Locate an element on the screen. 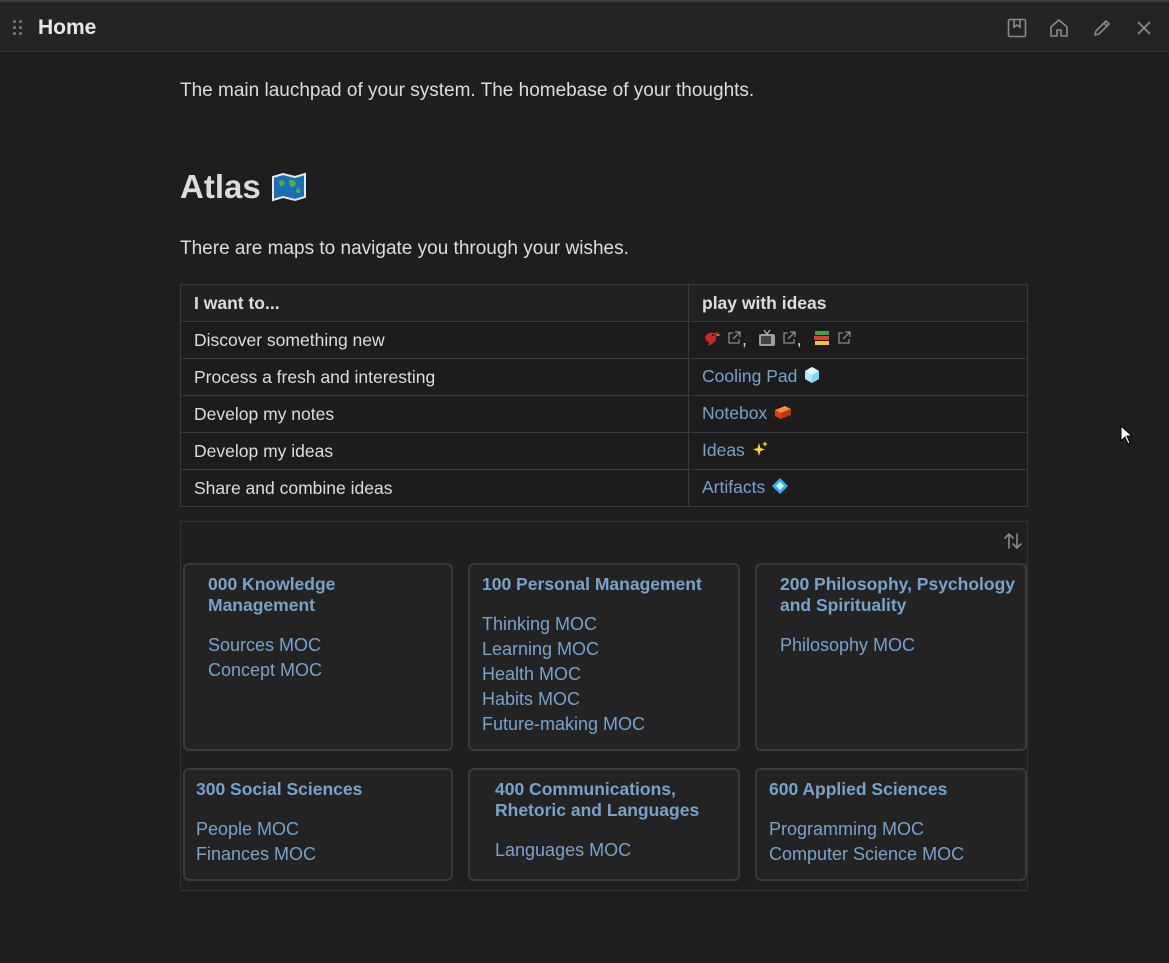  card-links: People MOC Finances MOC is located at coordinates (256, 842).